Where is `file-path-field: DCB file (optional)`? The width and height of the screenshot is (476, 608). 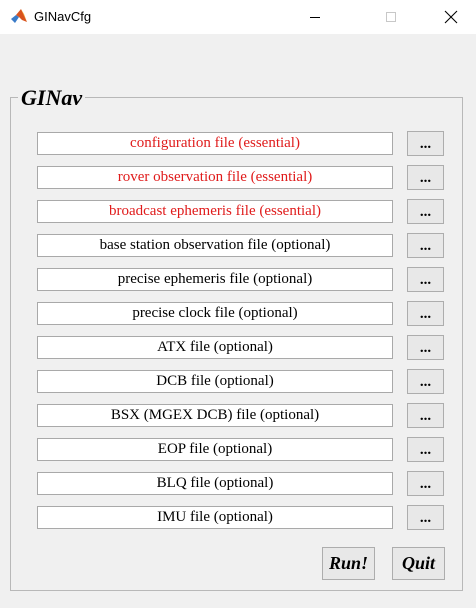 file-path-field: DCB file (optional) is located at coordinates (215, 381).